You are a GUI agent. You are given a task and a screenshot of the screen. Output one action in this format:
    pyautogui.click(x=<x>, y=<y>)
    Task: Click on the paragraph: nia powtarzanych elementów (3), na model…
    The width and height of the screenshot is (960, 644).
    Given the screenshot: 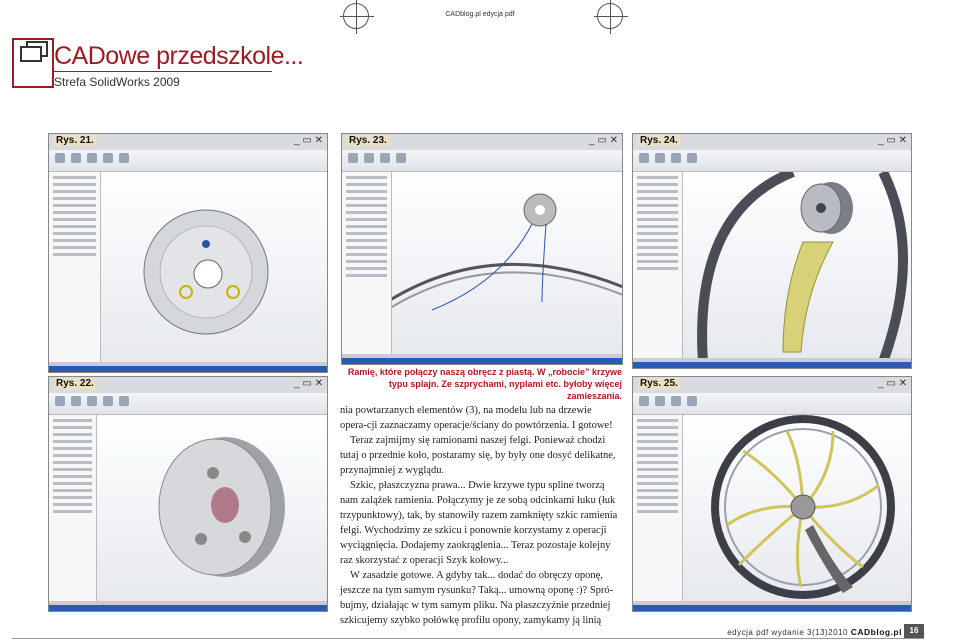 What is the action you would take?
    pyautogui.click(x=476, y=418)
    